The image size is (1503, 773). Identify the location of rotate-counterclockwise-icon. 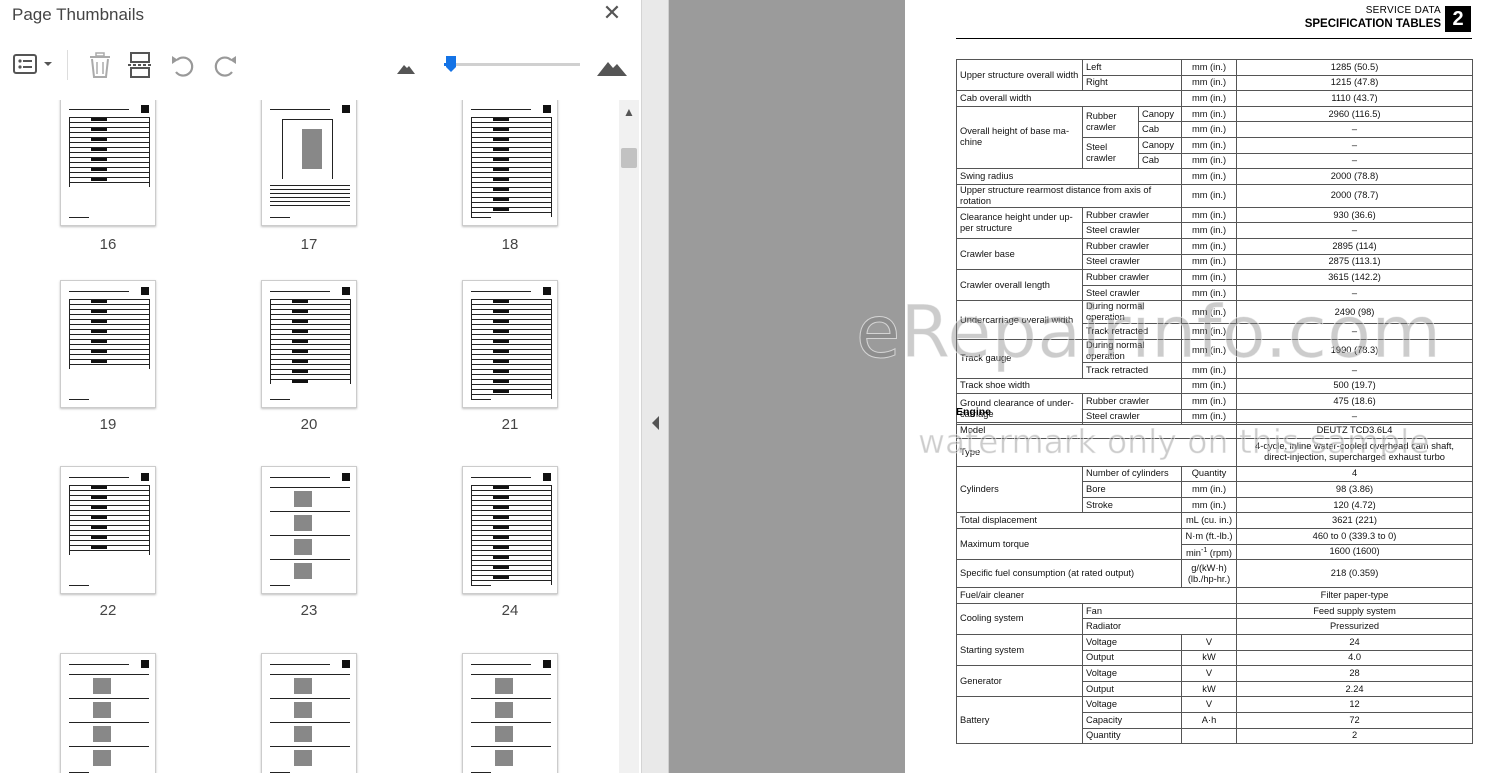
(183, 65).